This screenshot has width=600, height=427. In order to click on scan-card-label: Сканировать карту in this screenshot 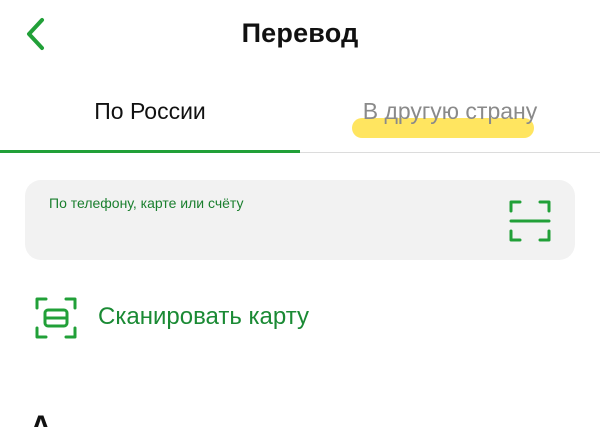, I will do `click(203, 316)`.